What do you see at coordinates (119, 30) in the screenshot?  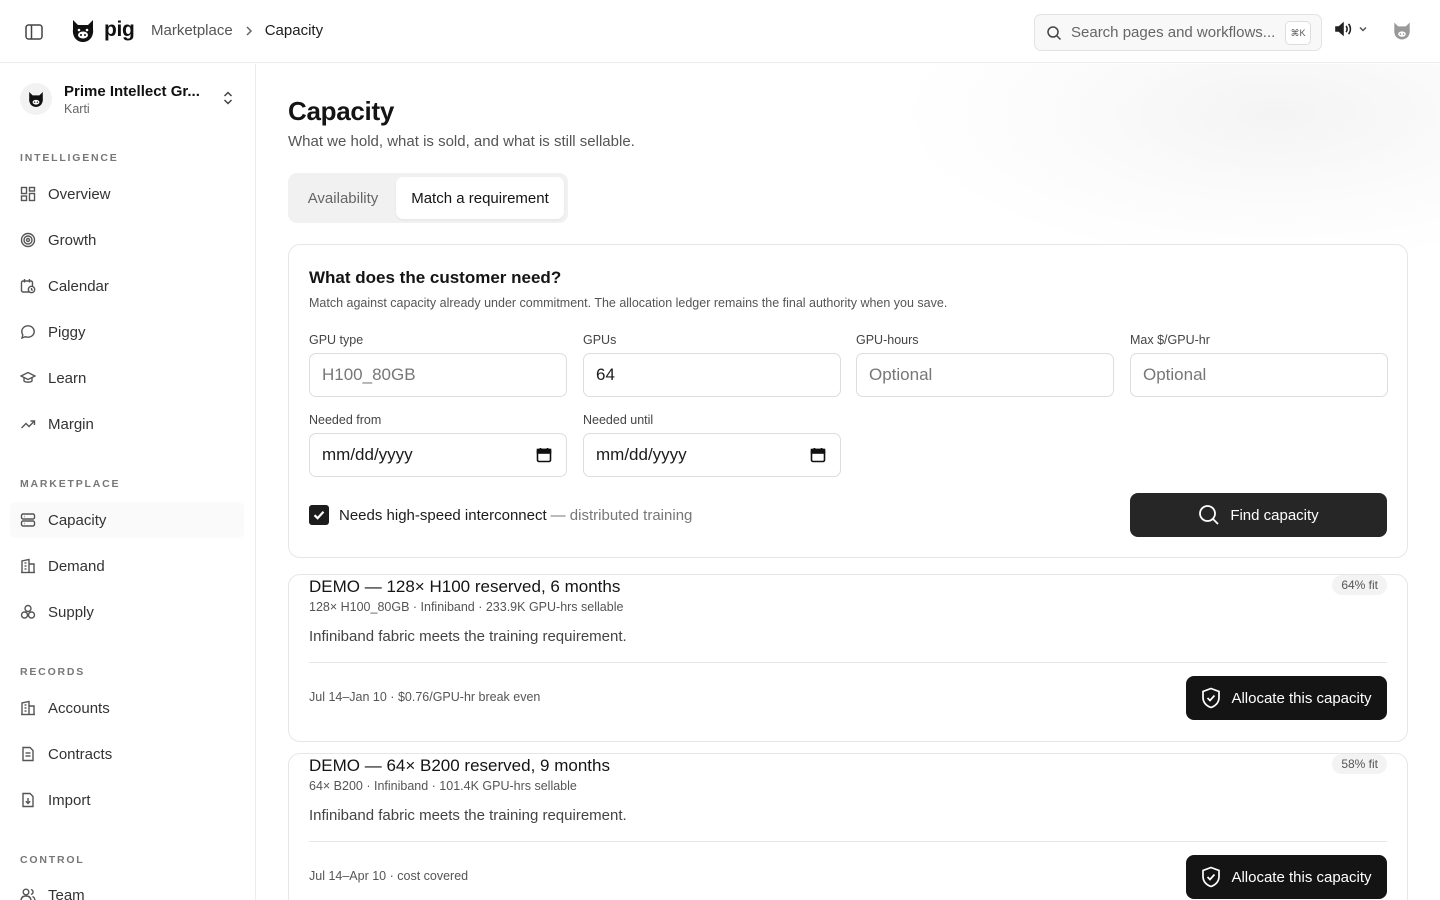 I see `brand-name: pig` at bounding box center [119, 30].